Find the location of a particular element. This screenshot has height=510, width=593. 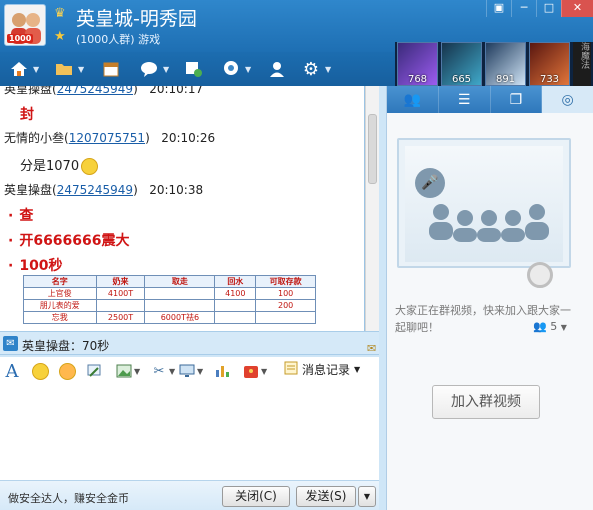

magic-emoji-button is located at coordinates (67, 371).